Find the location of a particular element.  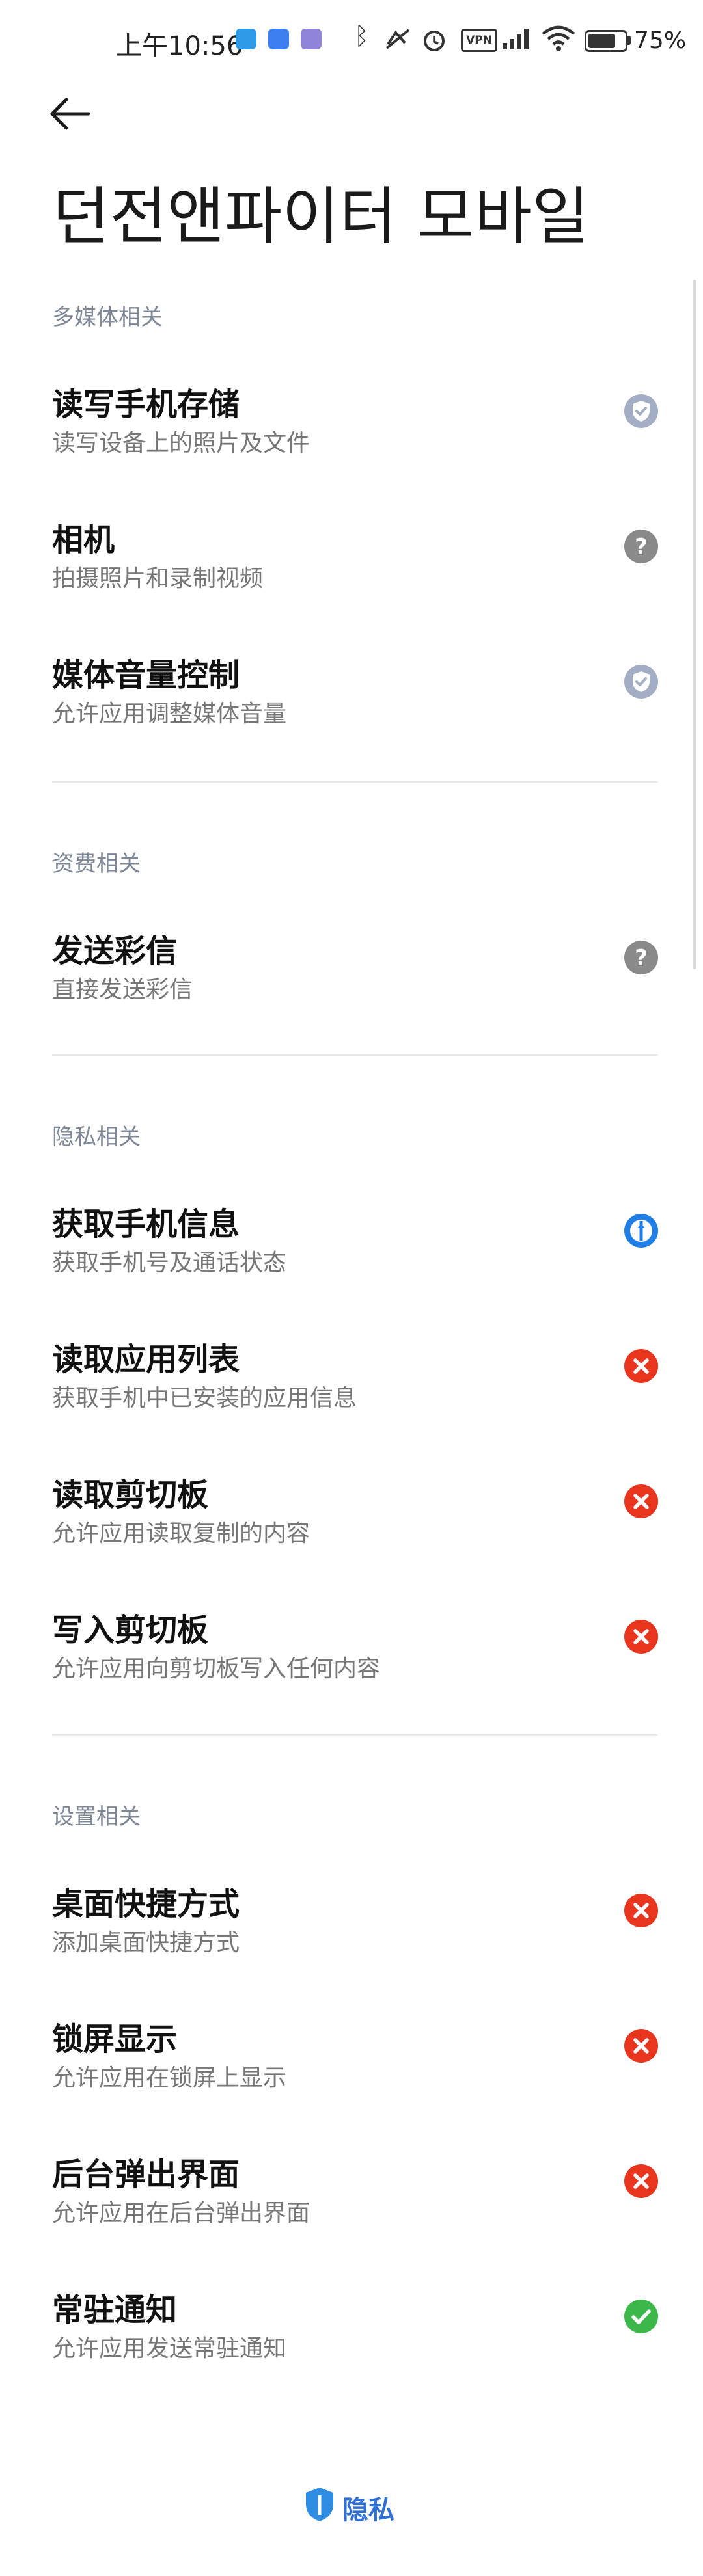

back-button is located at coordinates (72, 114).